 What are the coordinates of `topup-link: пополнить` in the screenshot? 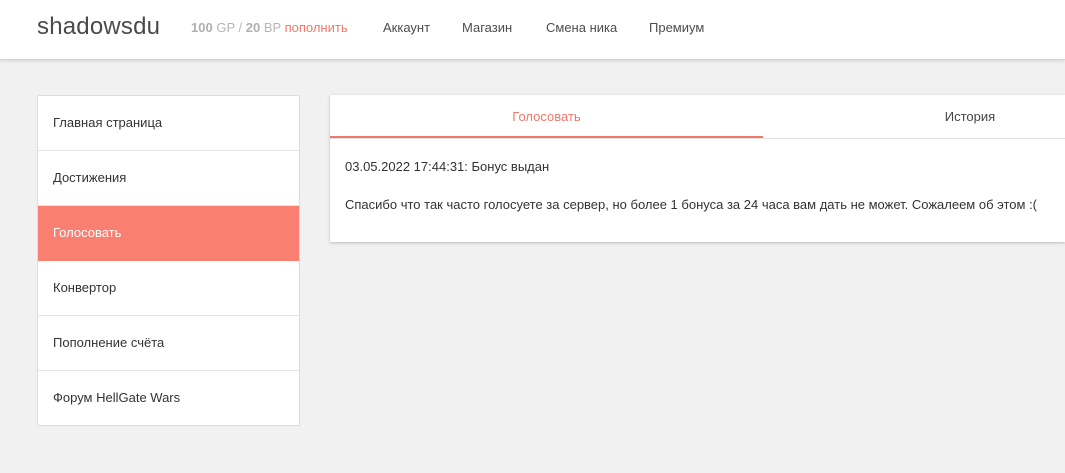 It's located at (316, 27).